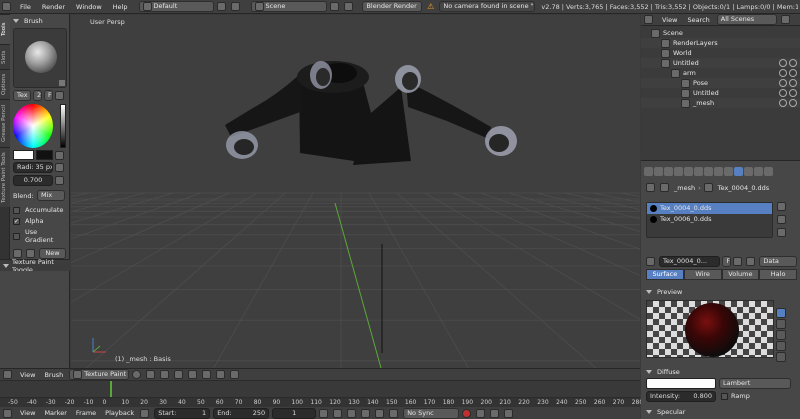  What do you see at coordinates (720, 103) in the screenshot?
I see `outliner-row: _mesh` at bounding box center [720, 103].